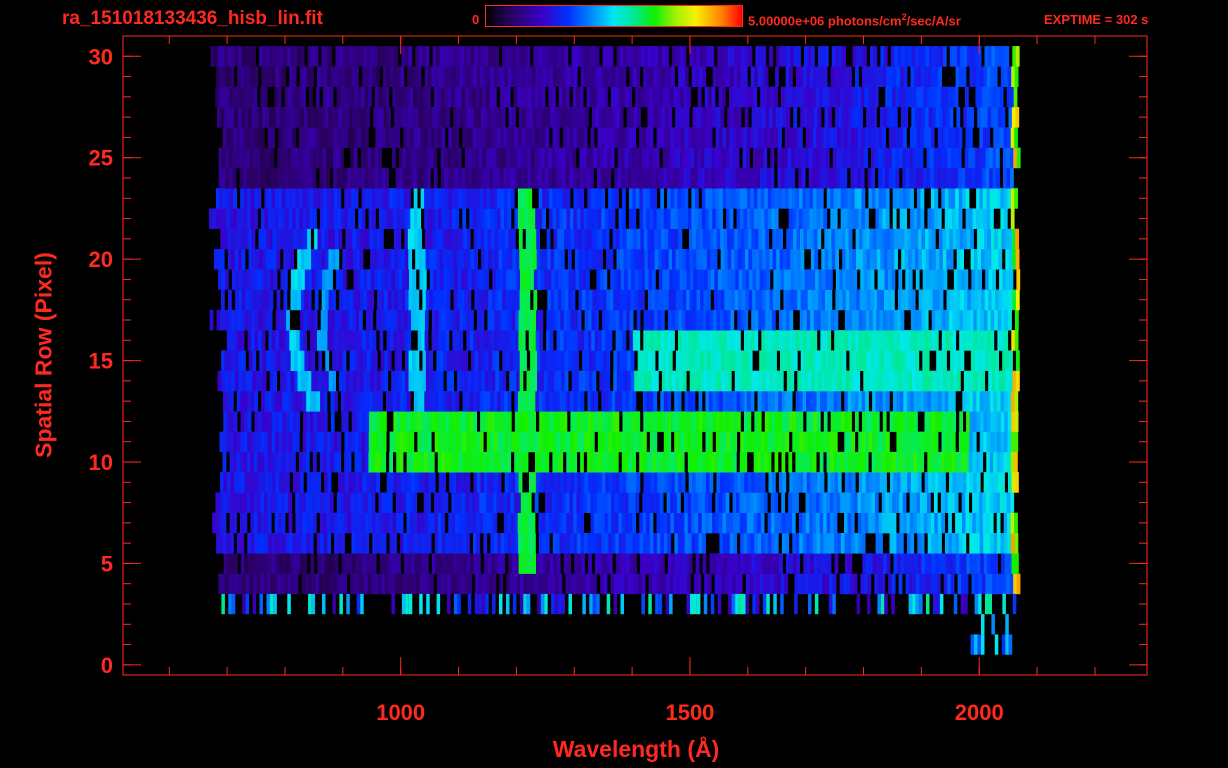 The image size is (1228, 768). I want to click on y-tick-label: 25, so click(101, 158).